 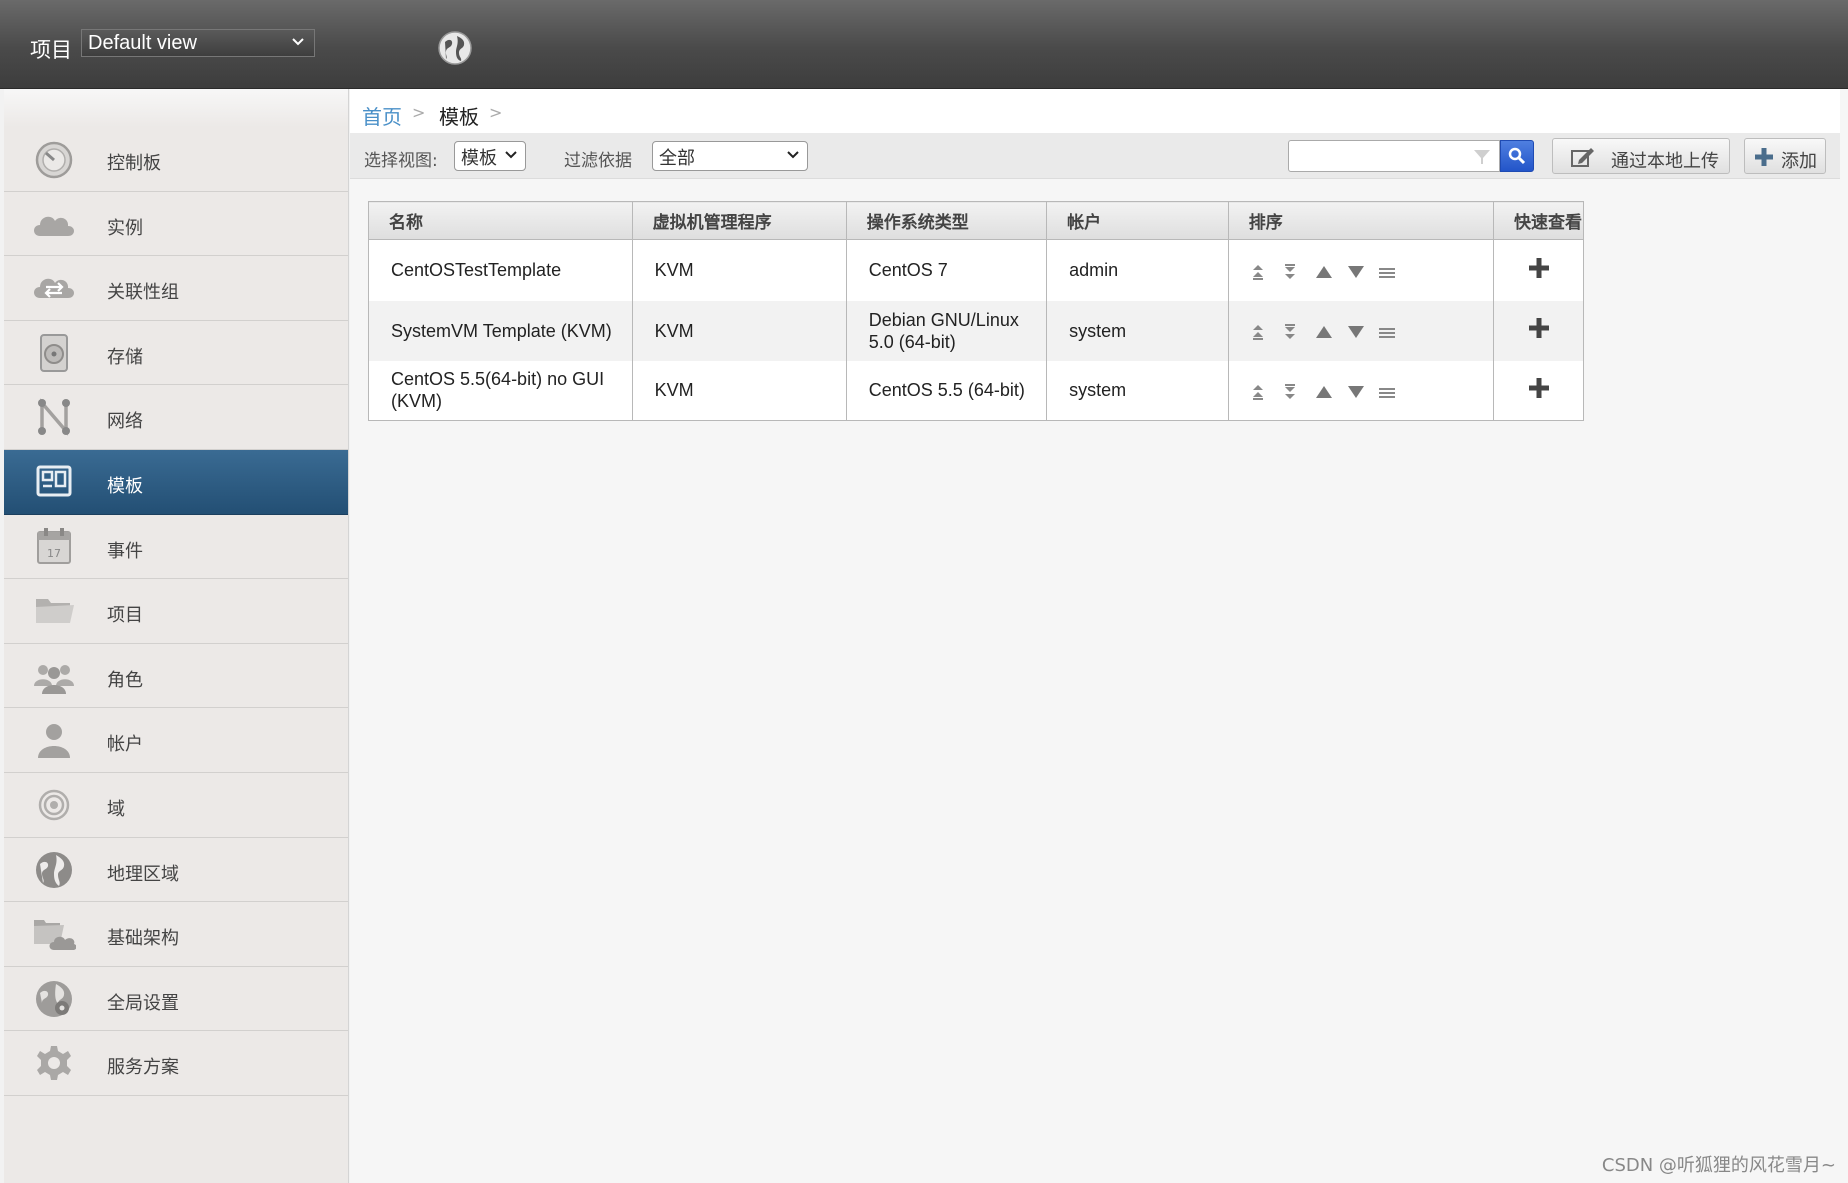 I want to click on sidebar-item-label: 网络, so click(x=125, y=422).